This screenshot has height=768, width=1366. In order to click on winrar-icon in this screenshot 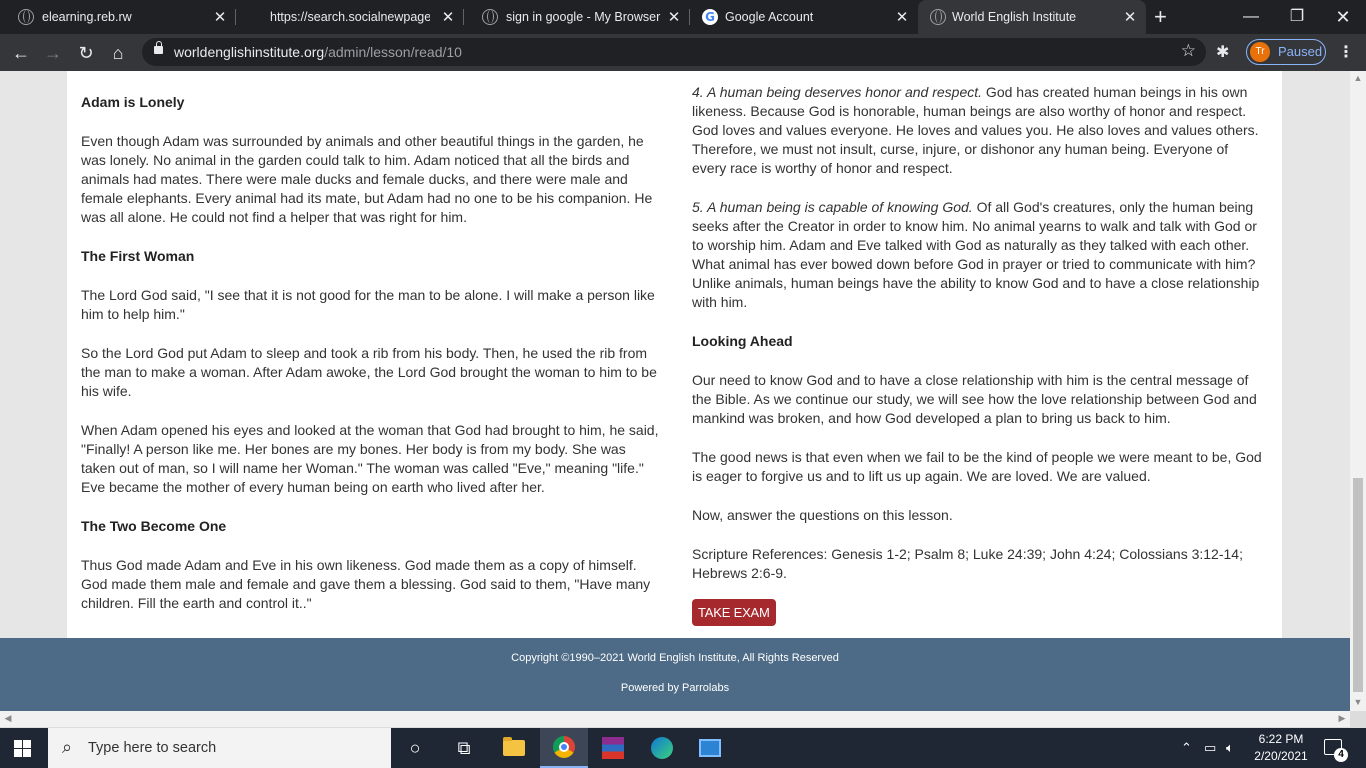, I will do `click(613, 748)`.